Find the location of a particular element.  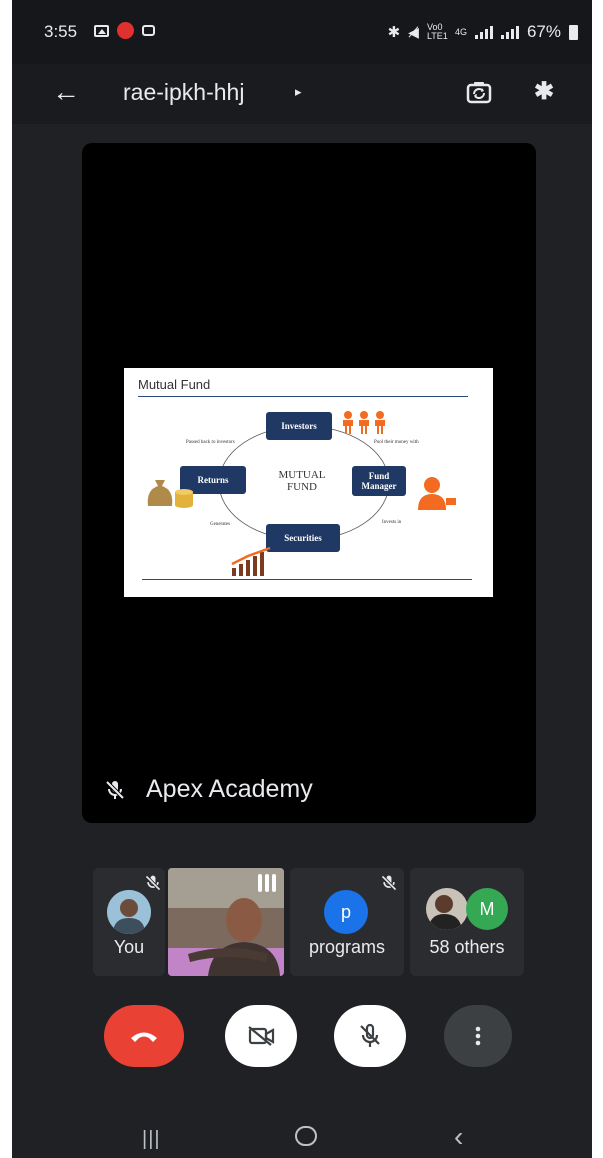

end-call-button is located at coordinates (144, 1036).